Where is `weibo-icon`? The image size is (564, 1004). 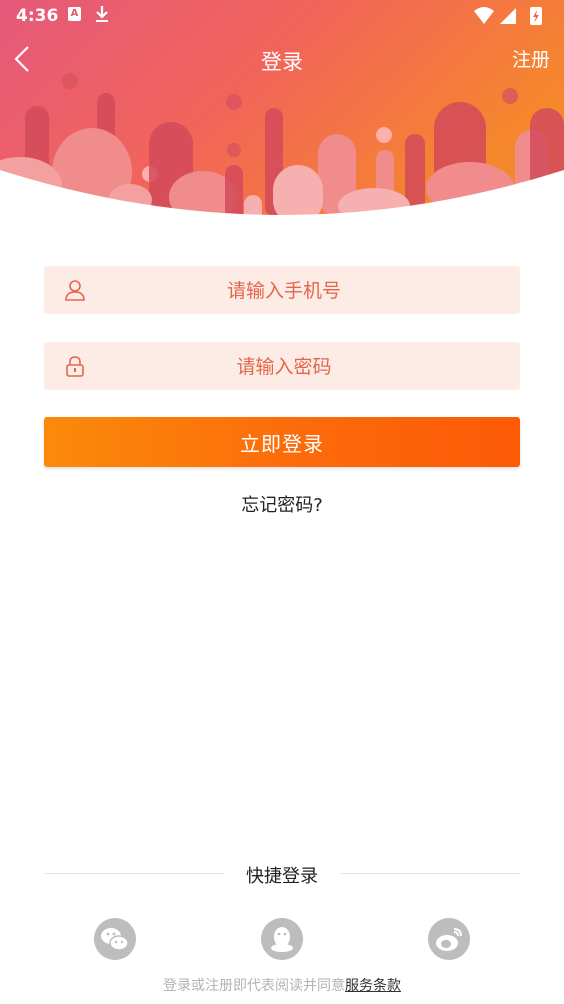
weibo-icon is located at coordinates (449, 939).